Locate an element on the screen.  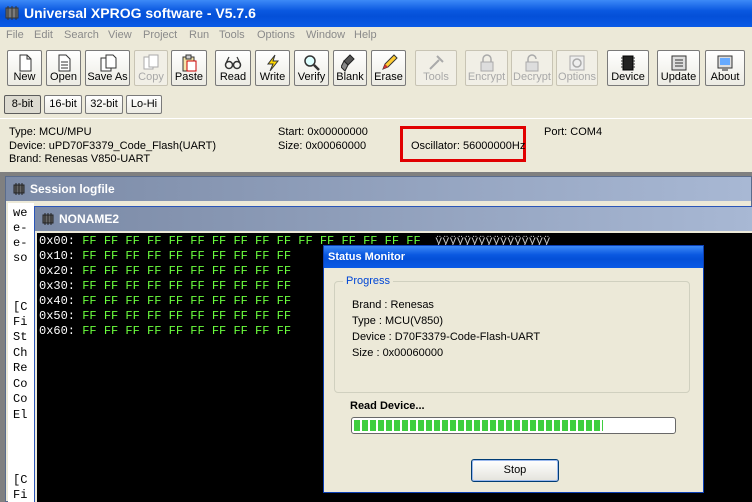
menu-file: File is located at coordinates (15, 35).